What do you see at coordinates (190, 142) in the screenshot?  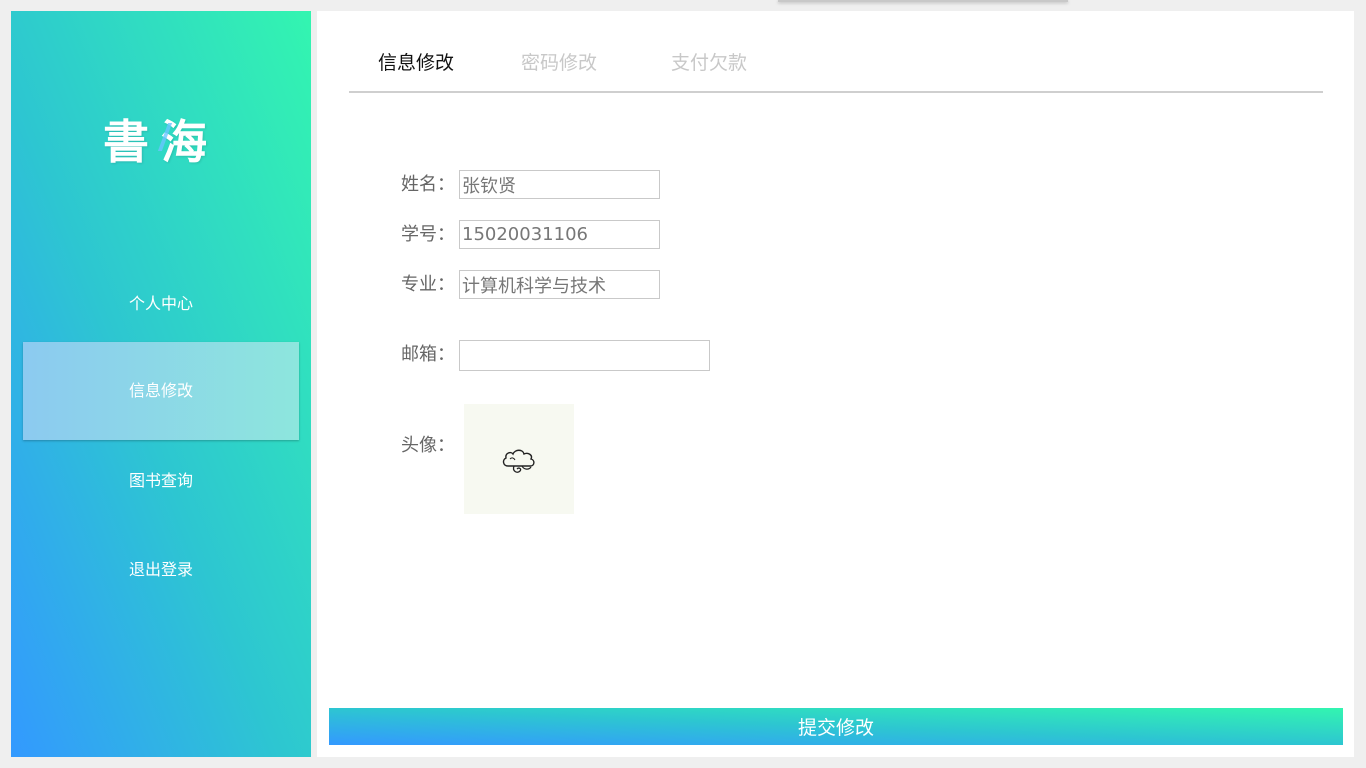 I see `logo-char-2: 海` at bounding box center [190, 142].